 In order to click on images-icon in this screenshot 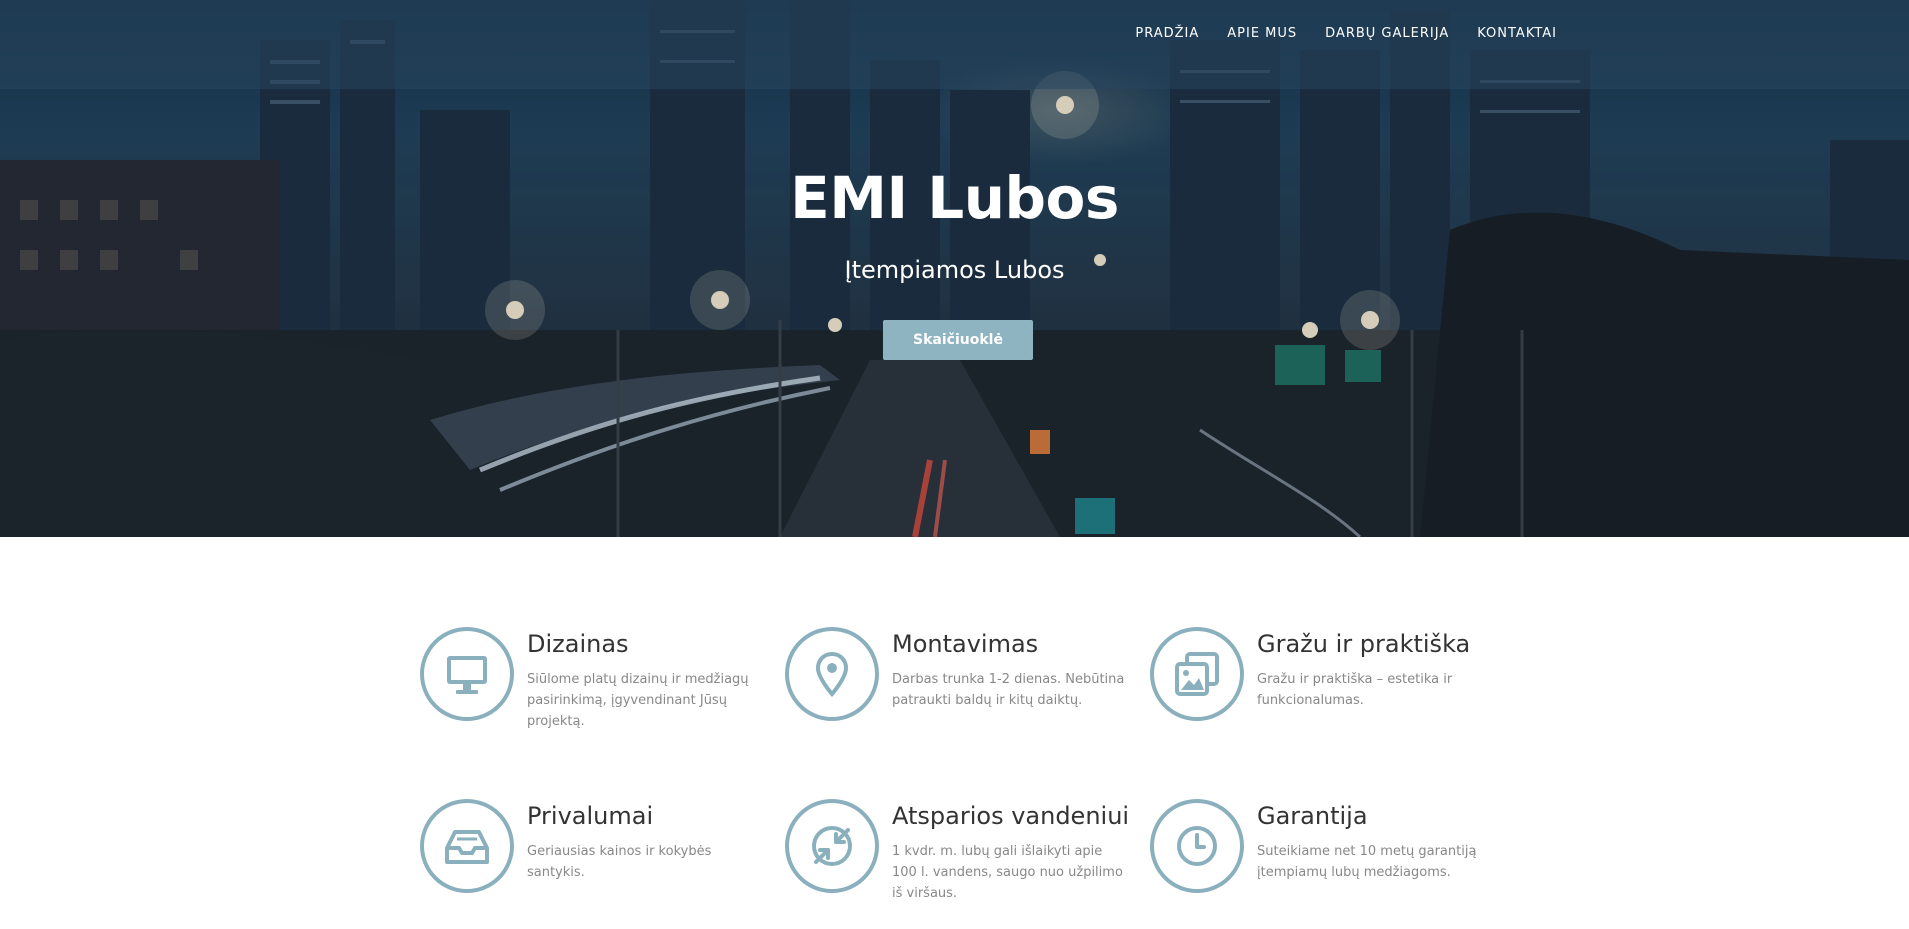, I will do `click(1197, 674)`.